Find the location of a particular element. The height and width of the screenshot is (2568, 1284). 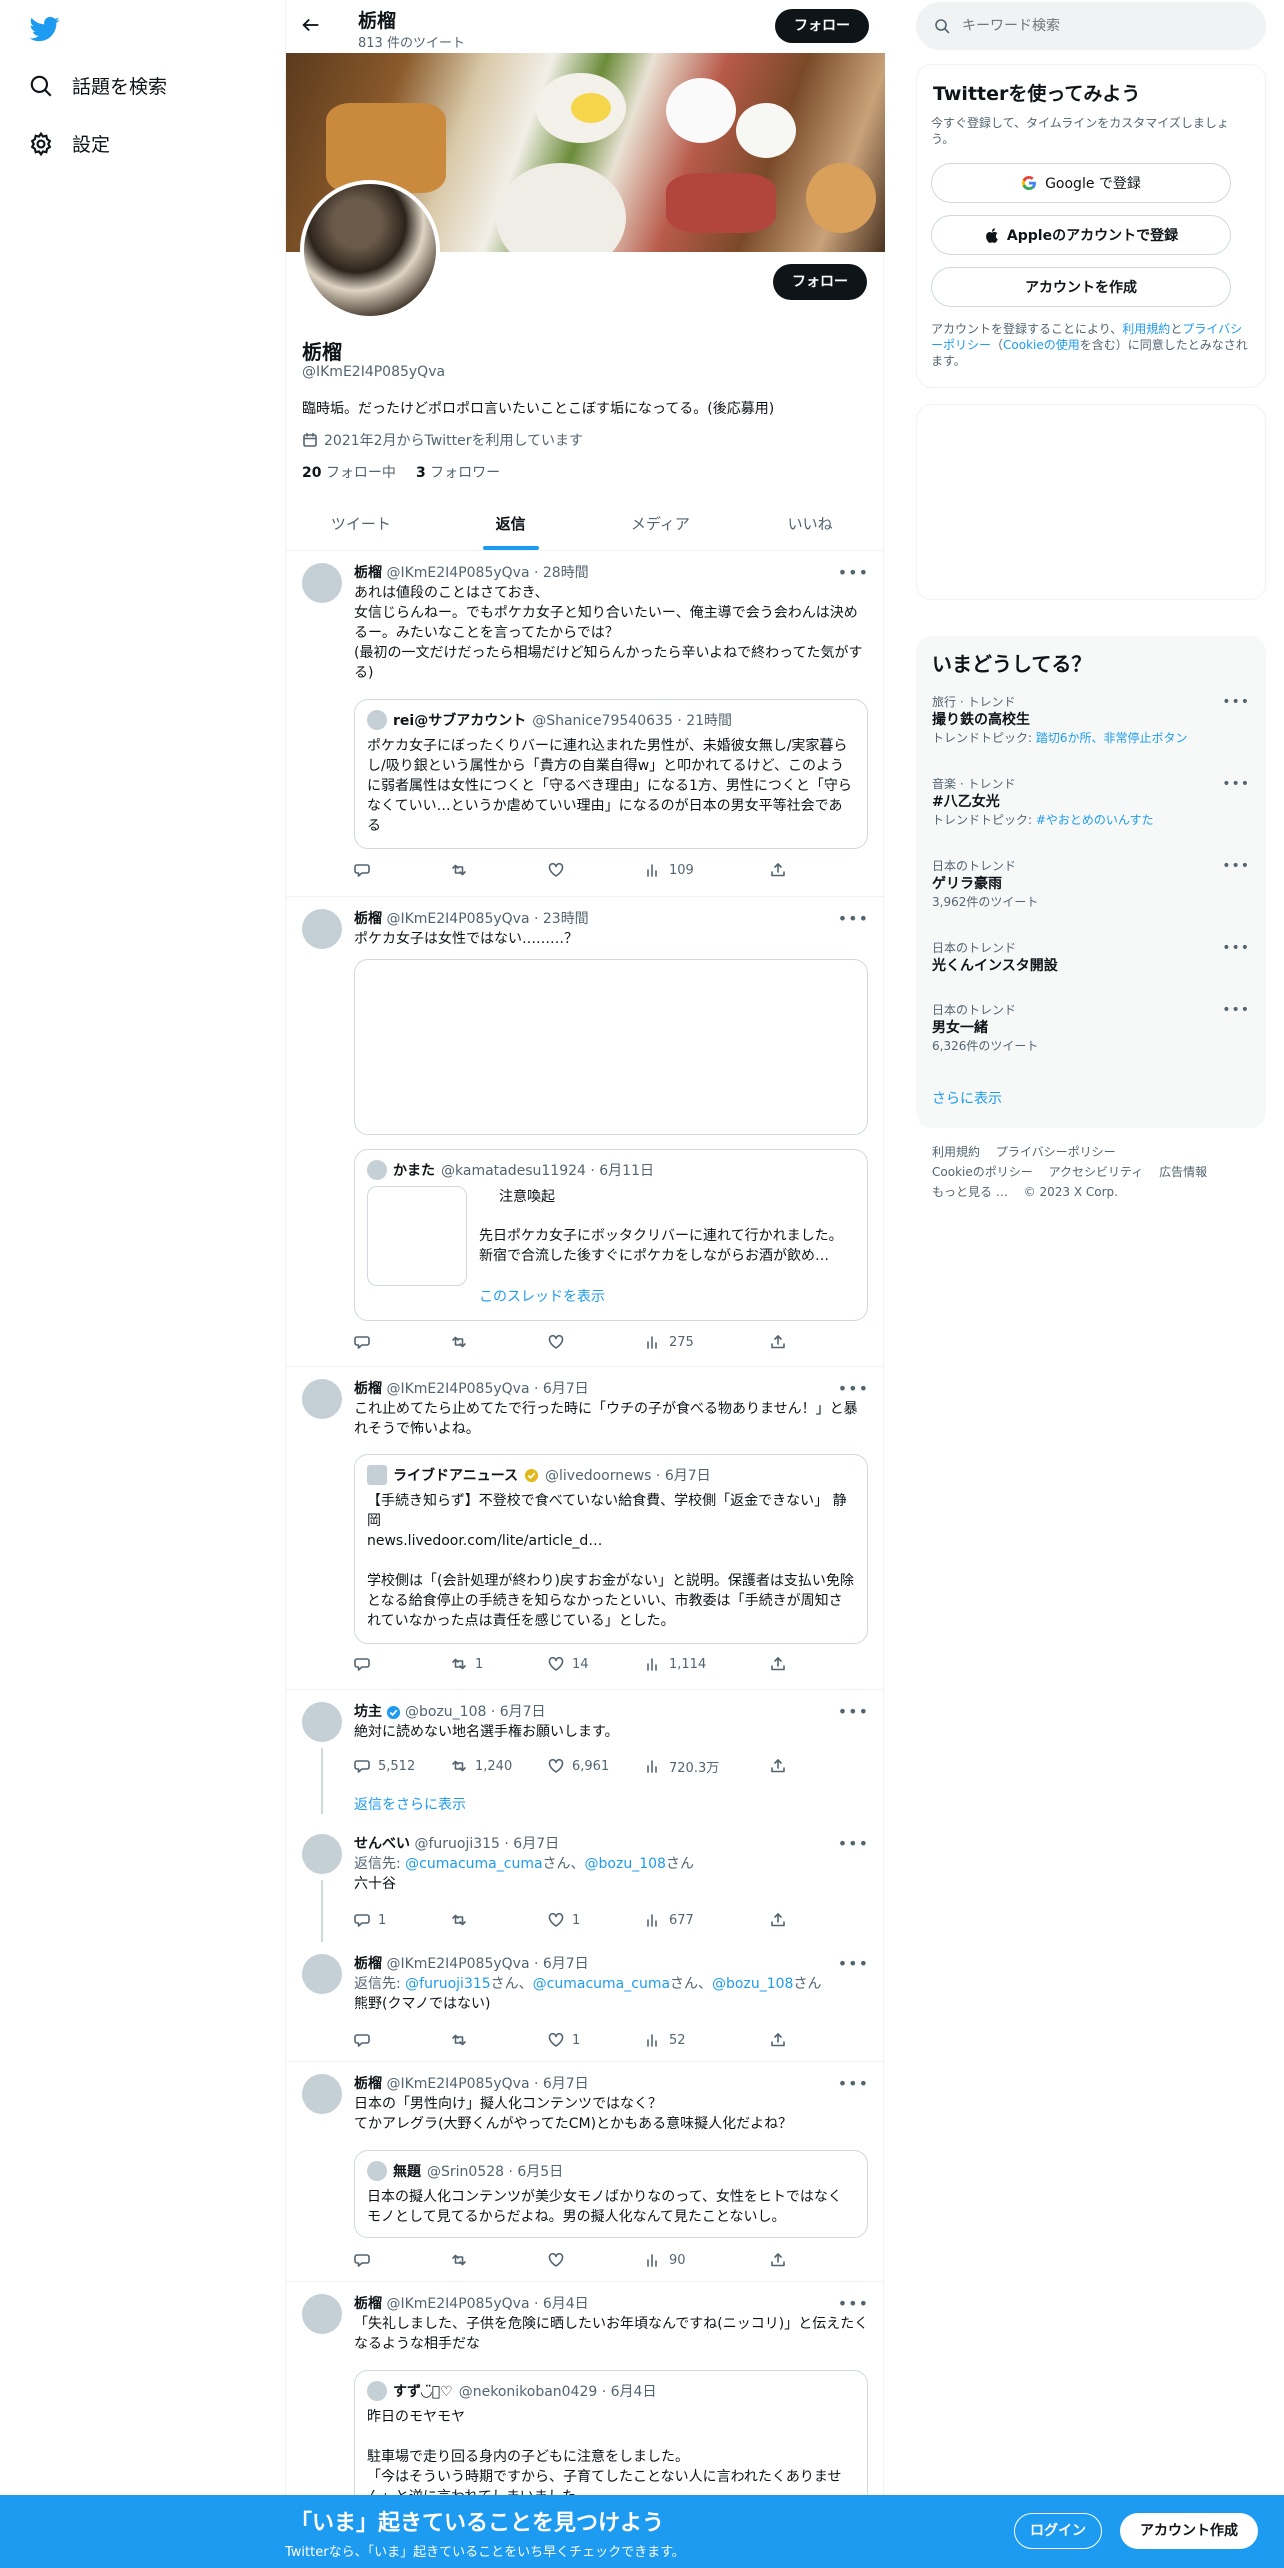

create-account-button: アカウントを作成 is located at coordinates (1081, 287).